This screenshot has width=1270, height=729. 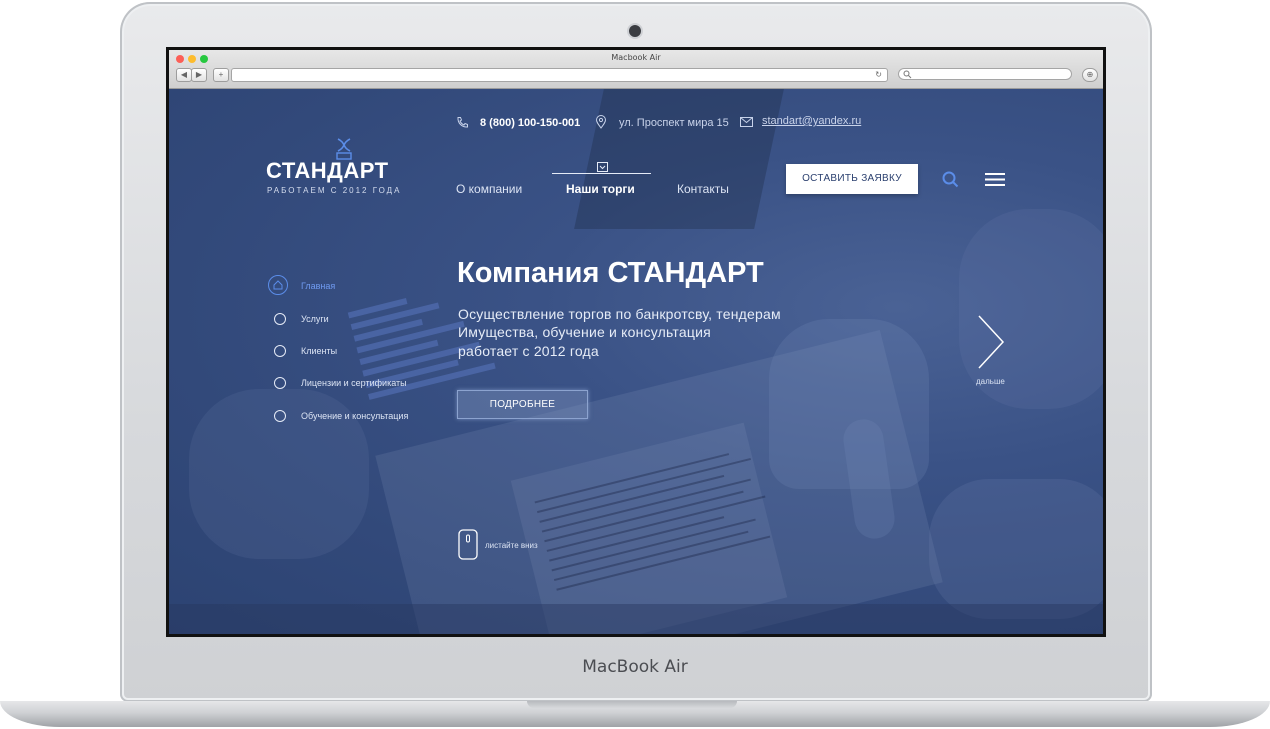 I want to click on location-pin-icon, so click(x=601, y=122).